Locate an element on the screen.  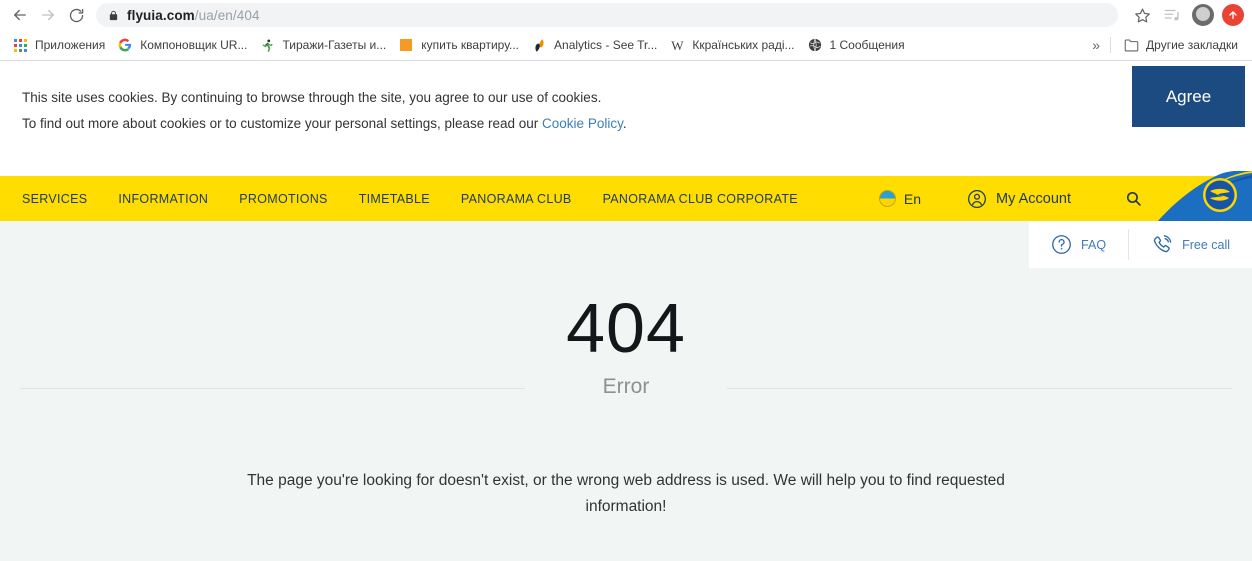
bookmark-label: Приложения is located at coordinates (70, 45).